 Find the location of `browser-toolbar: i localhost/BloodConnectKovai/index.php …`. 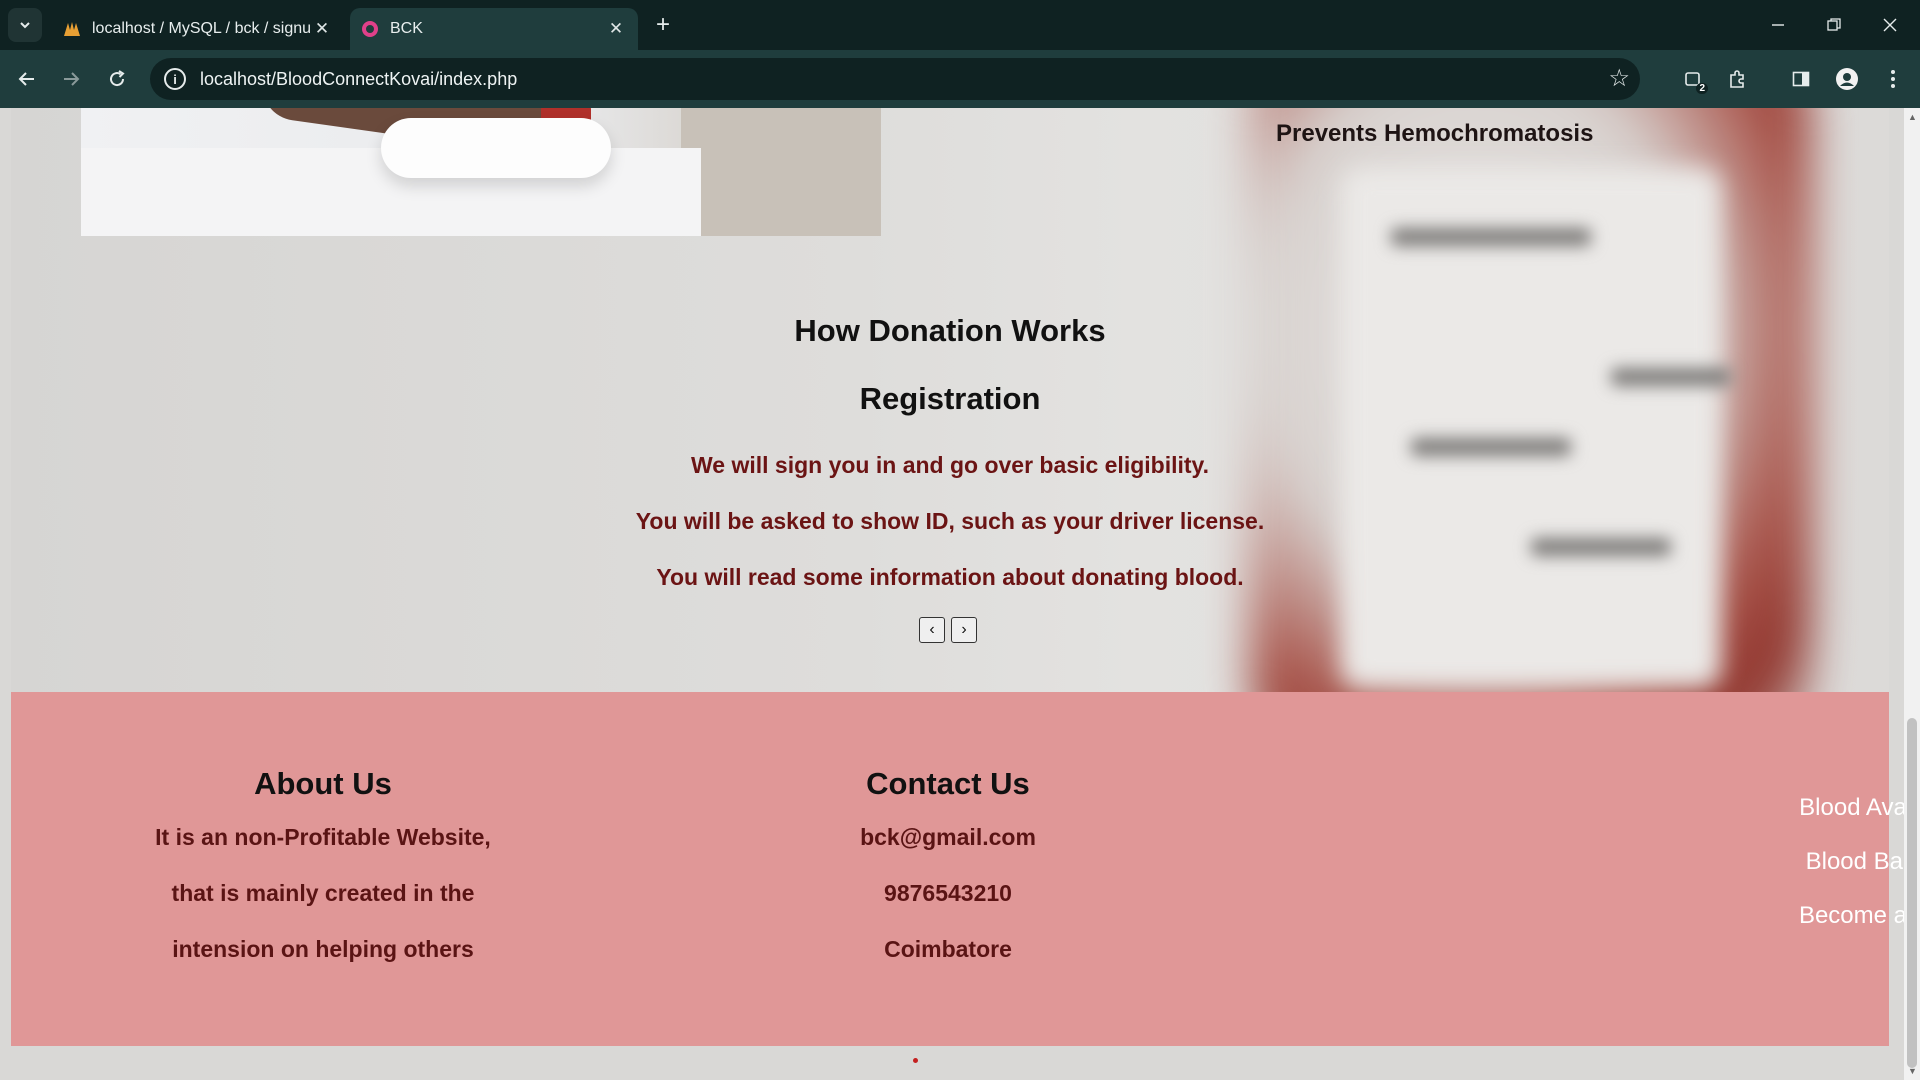

browser-toolbar: i localhost/BloodConnectKovai/index.php … is located at coordinates (960, 79).